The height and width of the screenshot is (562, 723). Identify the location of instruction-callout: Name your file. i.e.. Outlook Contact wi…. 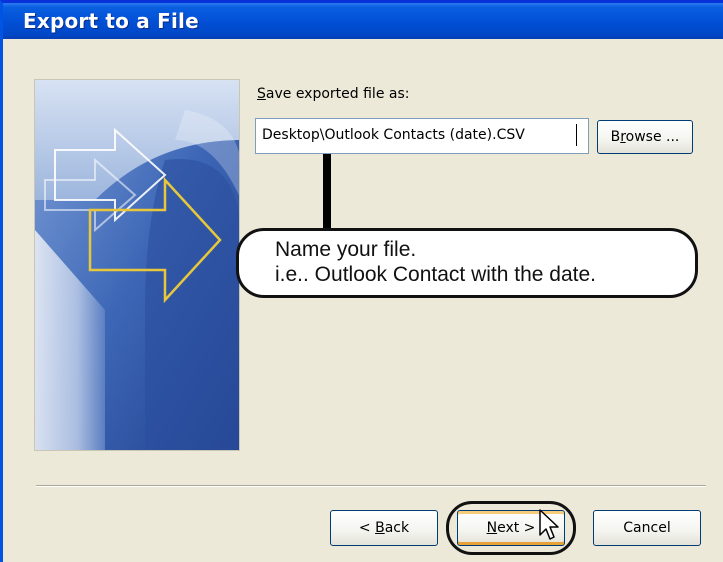
(467, 263).